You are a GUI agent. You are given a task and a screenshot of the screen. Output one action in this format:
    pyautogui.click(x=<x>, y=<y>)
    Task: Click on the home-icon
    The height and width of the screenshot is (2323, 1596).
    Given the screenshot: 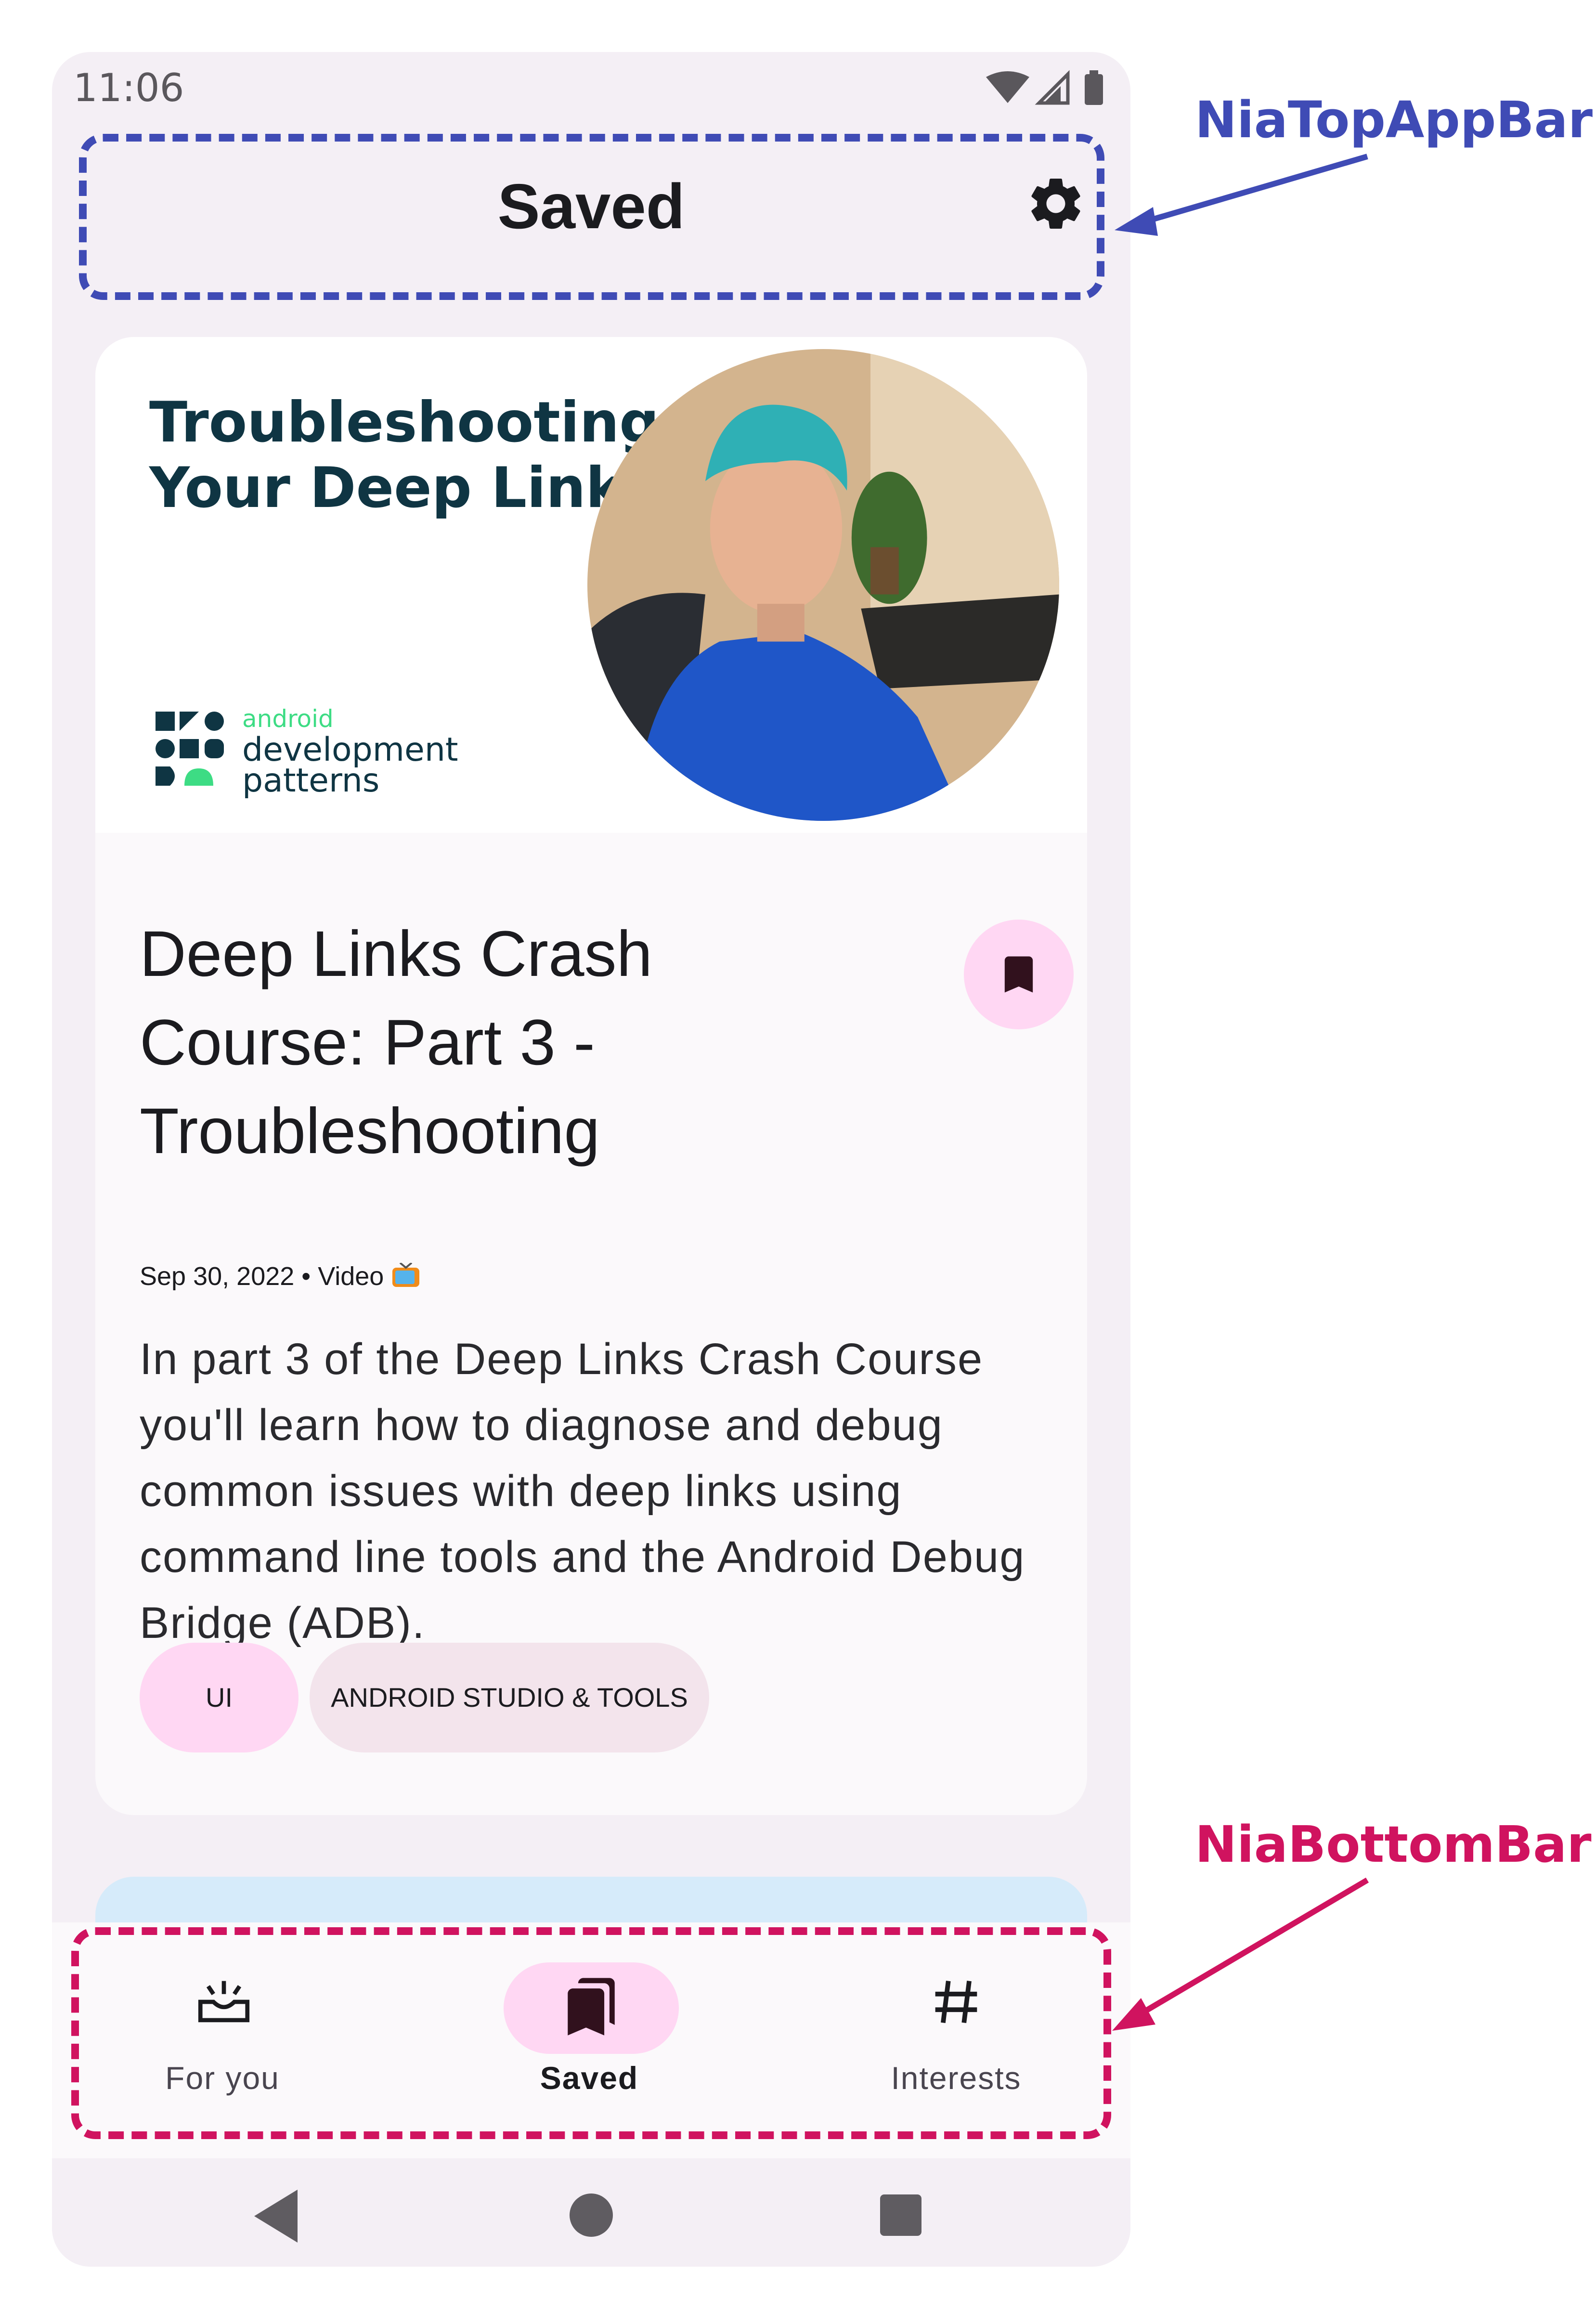 What is the action you would take?
    pyautogui.click(x=591, y=2215)
    